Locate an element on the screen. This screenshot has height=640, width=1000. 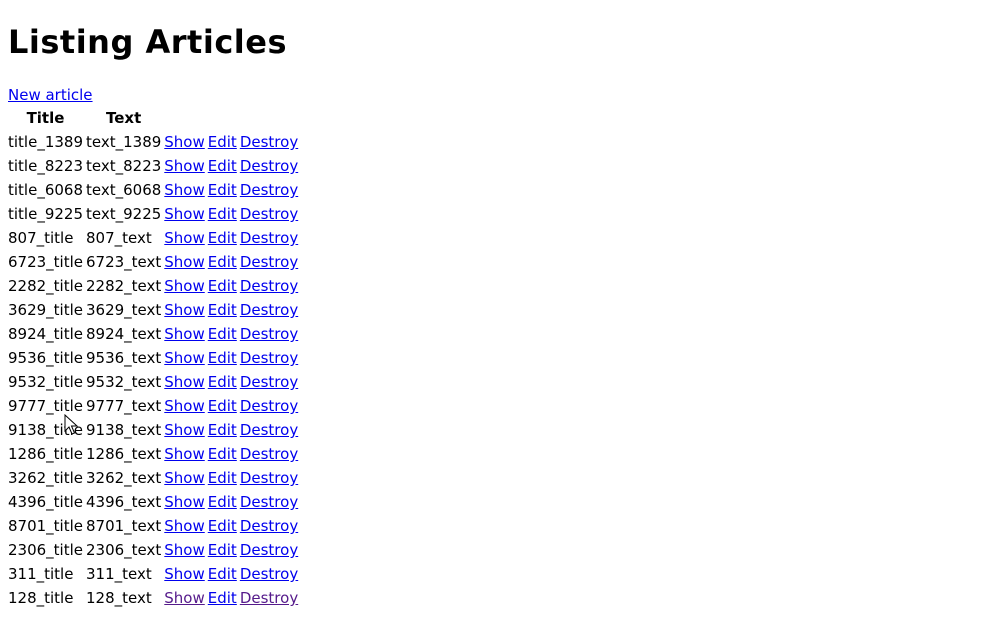
cell-title: 128_title is located at coordinates (41, 598).